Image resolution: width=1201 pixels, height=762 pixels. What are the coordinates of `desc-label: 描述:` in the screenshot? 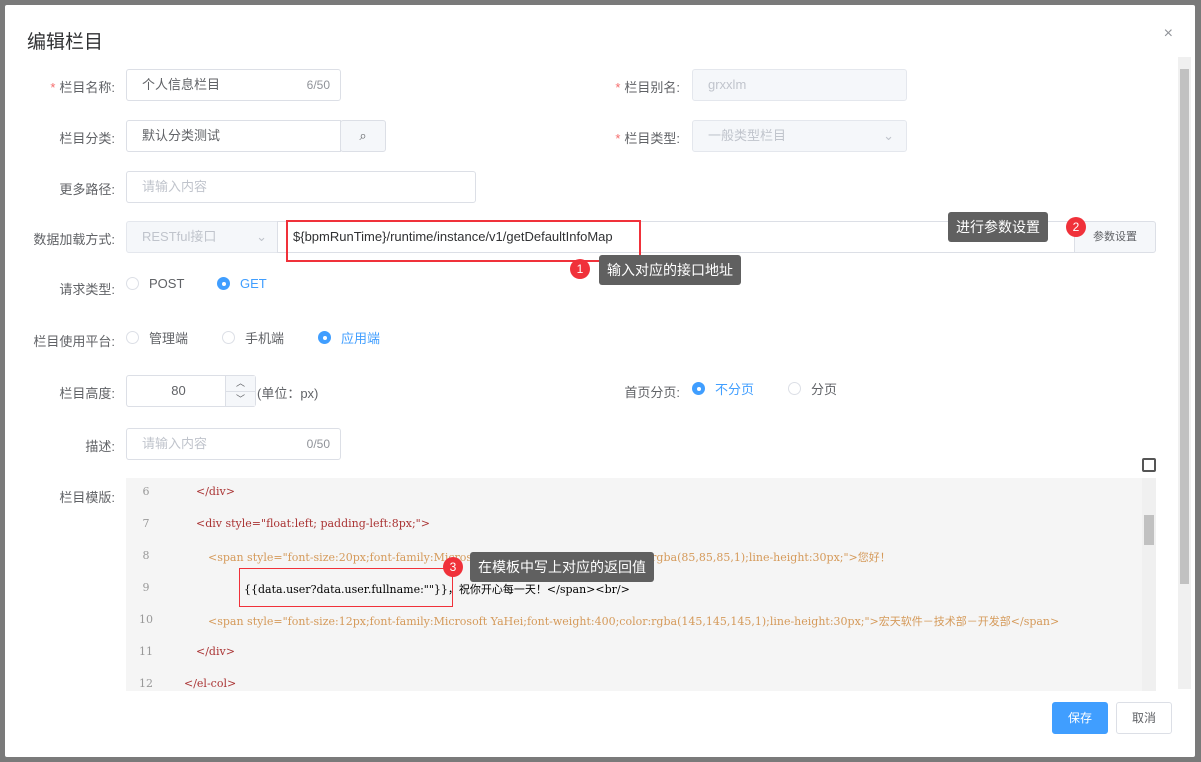 It's located at (100, 446).